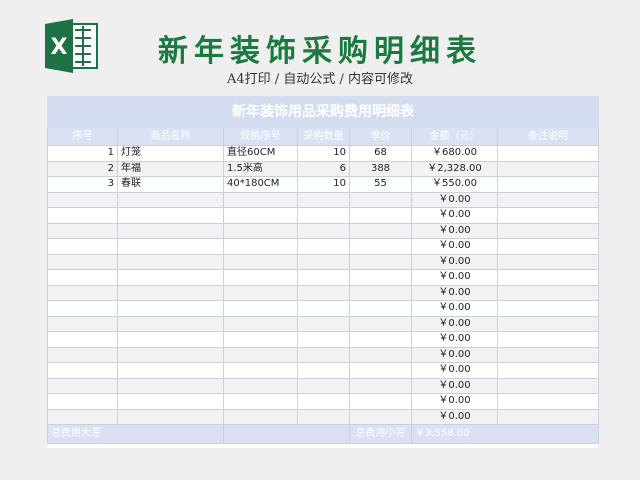 This screenshot has height=480, width=640. Describe the element at coordinates (82, 168) in the screenshot. I see `table-cell: 2` at that location.